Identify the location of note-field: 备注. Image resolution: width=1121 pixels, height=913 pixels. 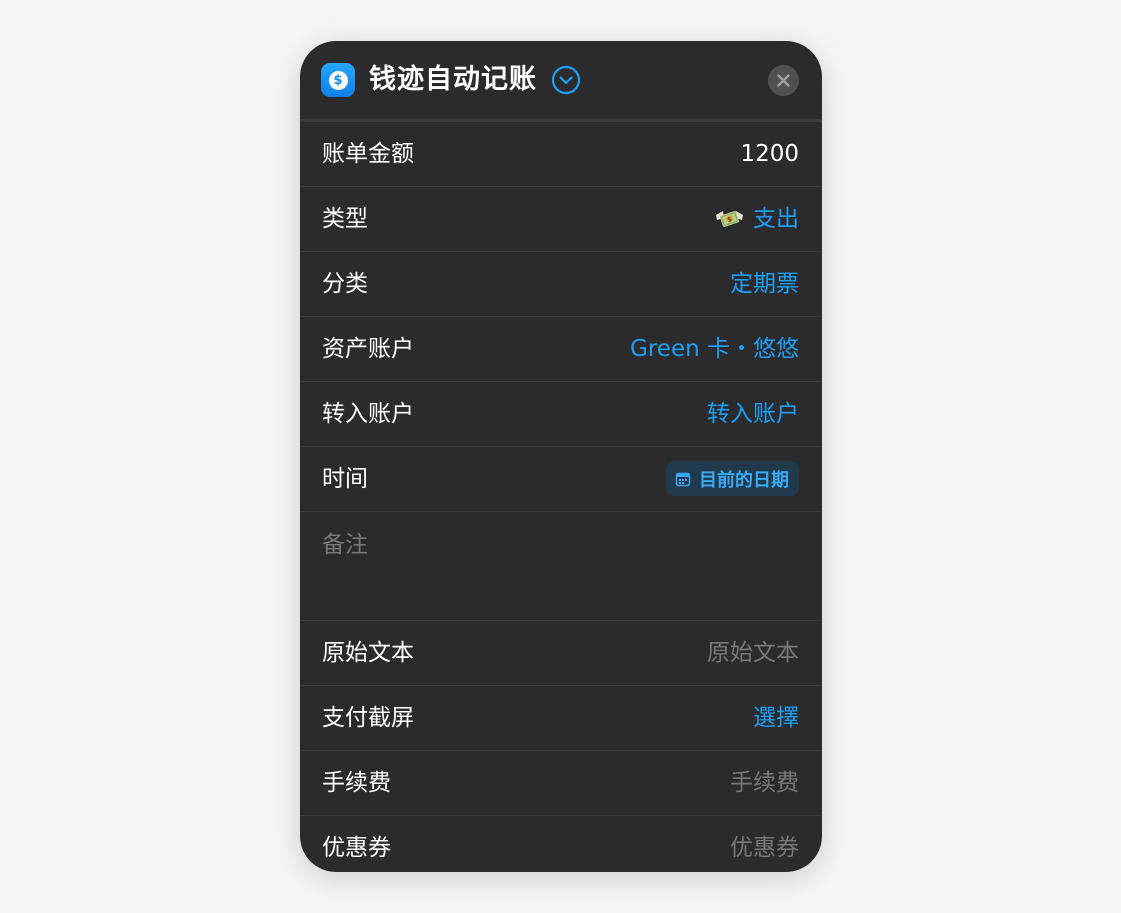
(561, 566).